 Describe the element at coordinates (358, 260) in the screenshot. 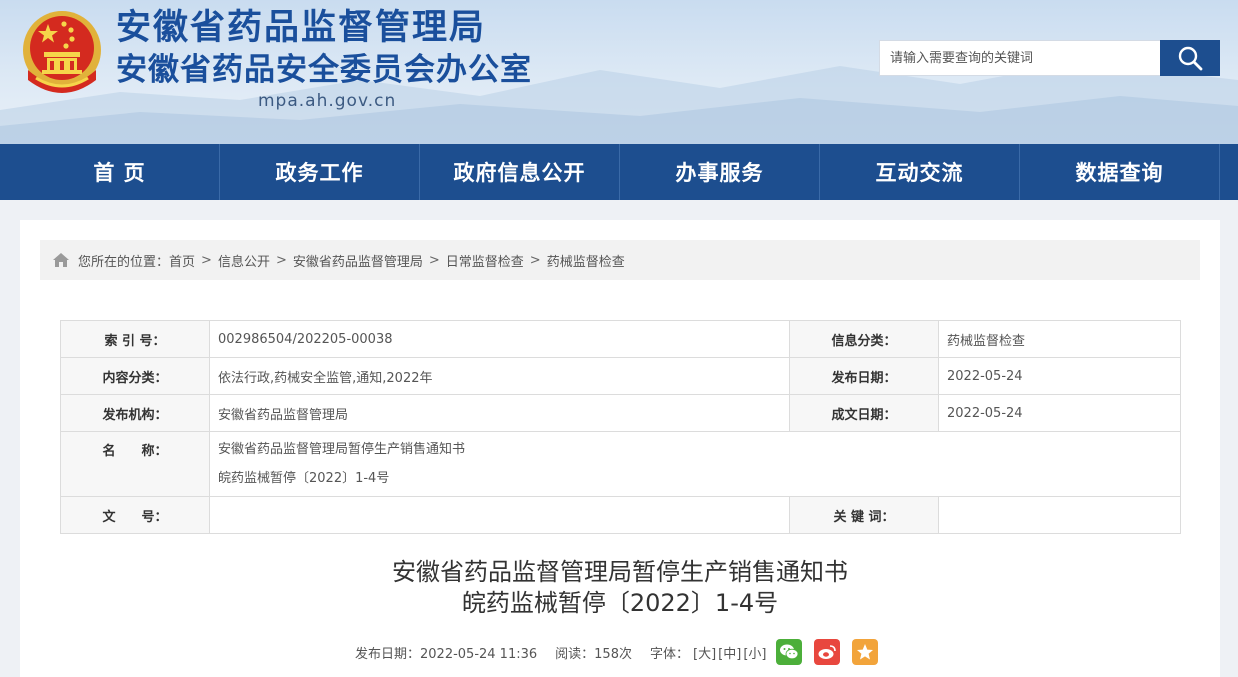

I see `breadcrumb-item-bureau: 安徽省药品监督管理局` at that location.